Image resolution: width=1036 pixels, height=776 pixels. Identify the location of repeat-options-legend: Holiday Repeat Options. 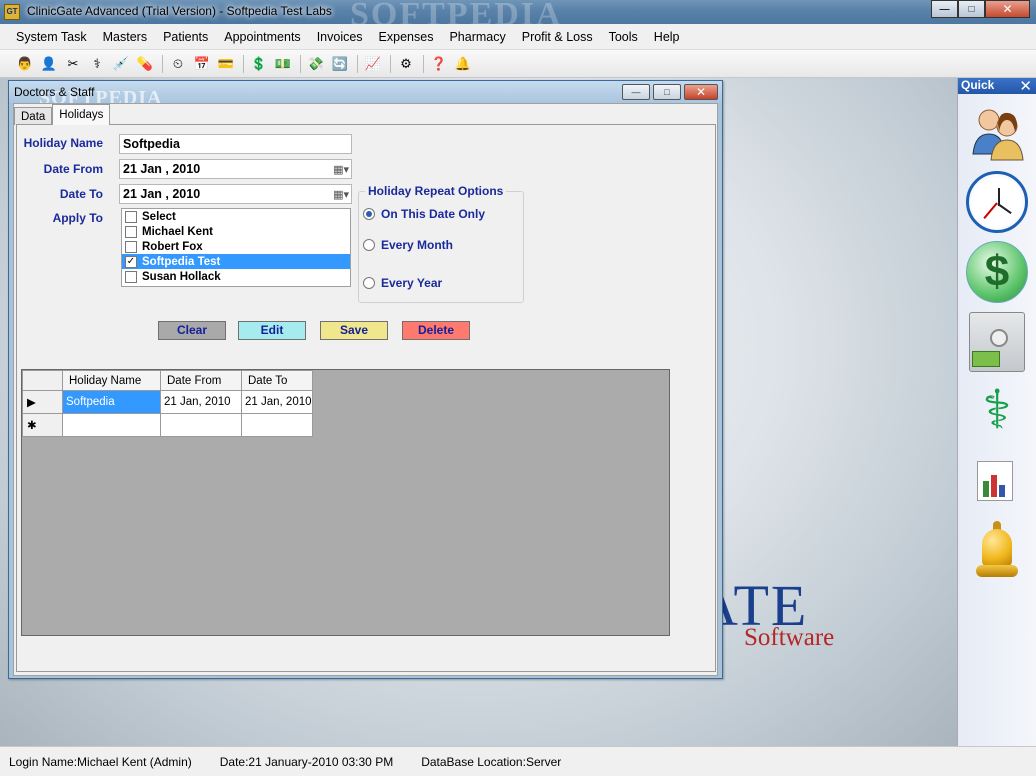
(436, 191).